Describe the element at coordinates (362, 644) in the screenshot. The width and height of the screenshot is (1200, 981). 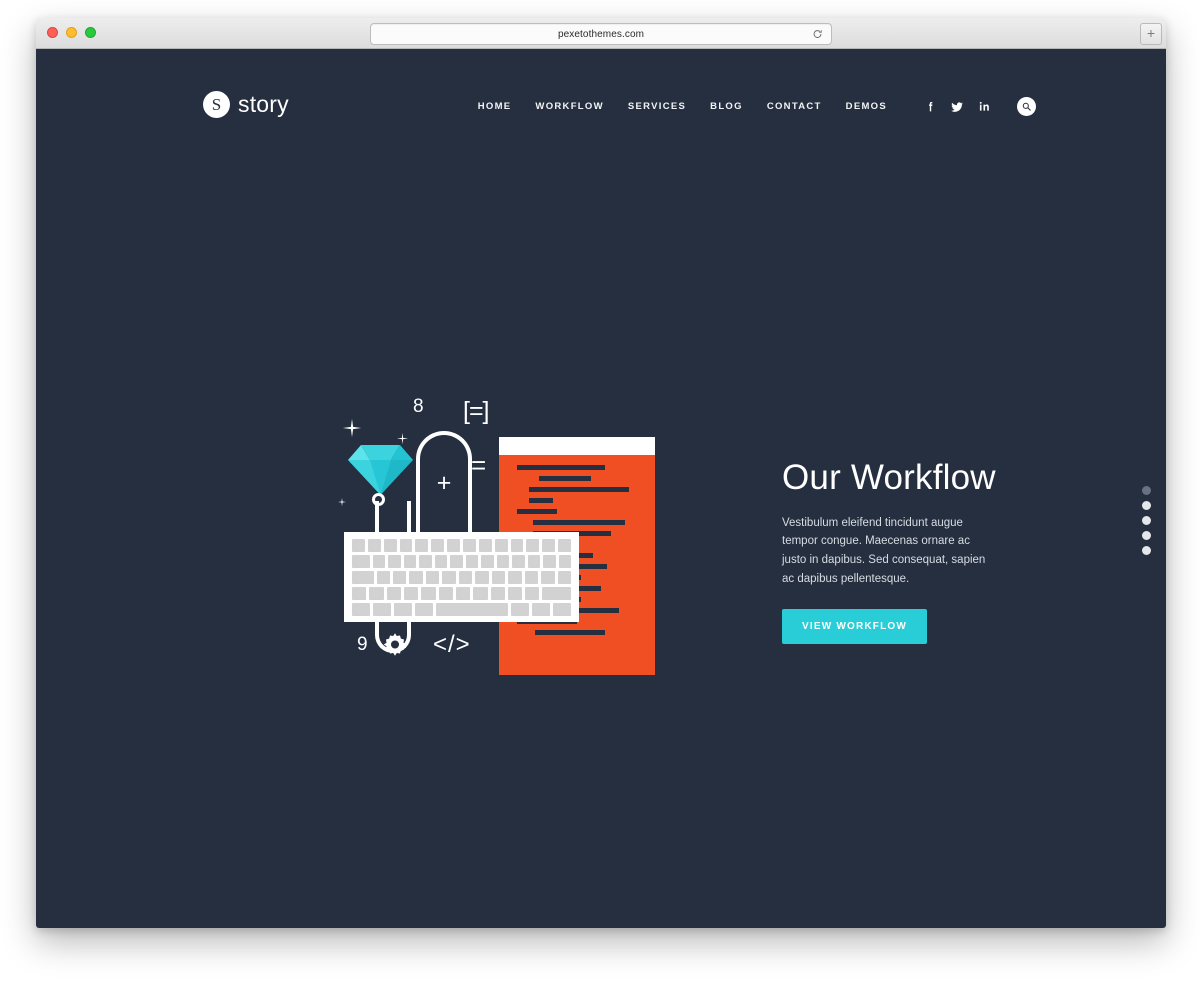
I see `number-9-label: 9` at that location.